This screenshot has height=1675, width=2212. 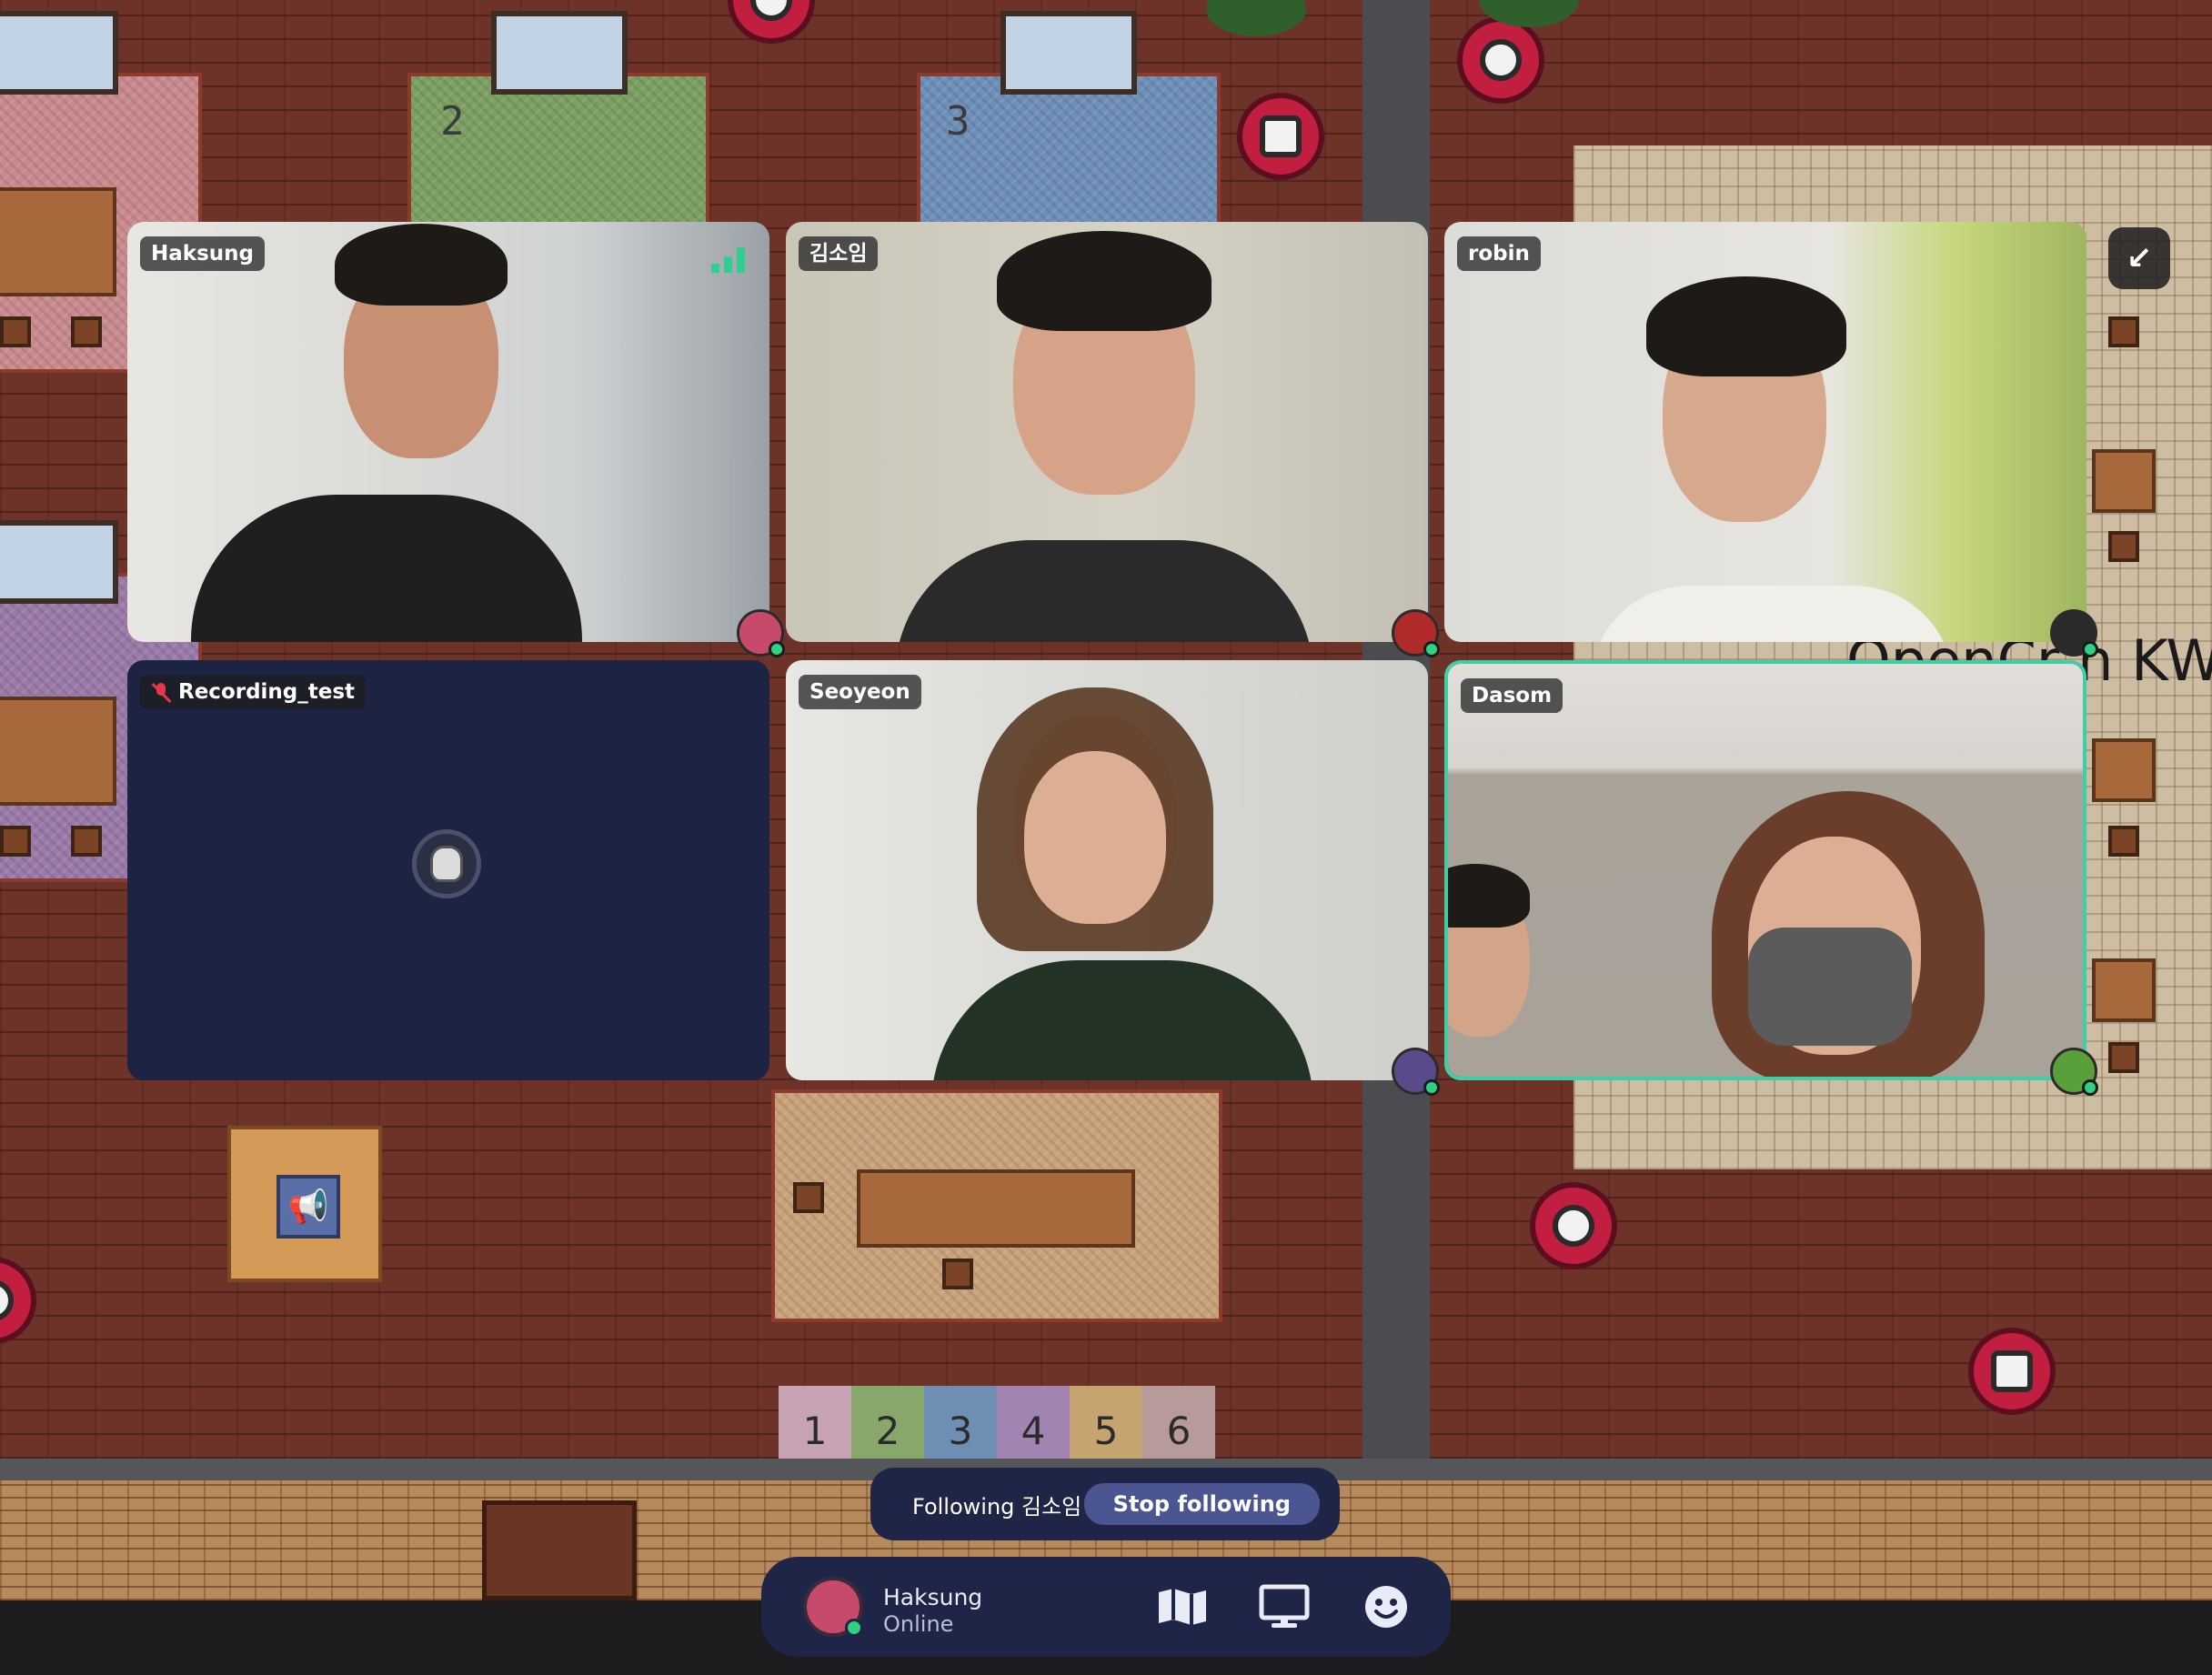 I want to click on strip-cell-3: 3, so click(x=960, y=1422).